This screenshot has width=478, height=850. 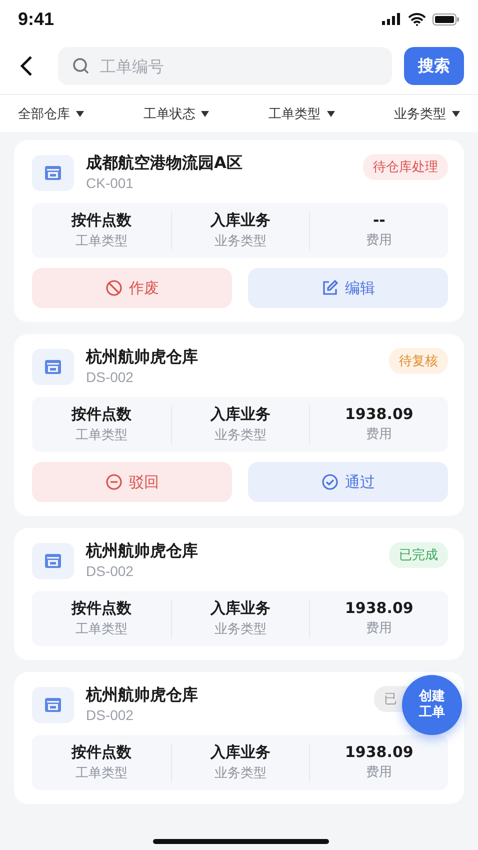 I want to click on search-icon, so click(x=81, y=66).